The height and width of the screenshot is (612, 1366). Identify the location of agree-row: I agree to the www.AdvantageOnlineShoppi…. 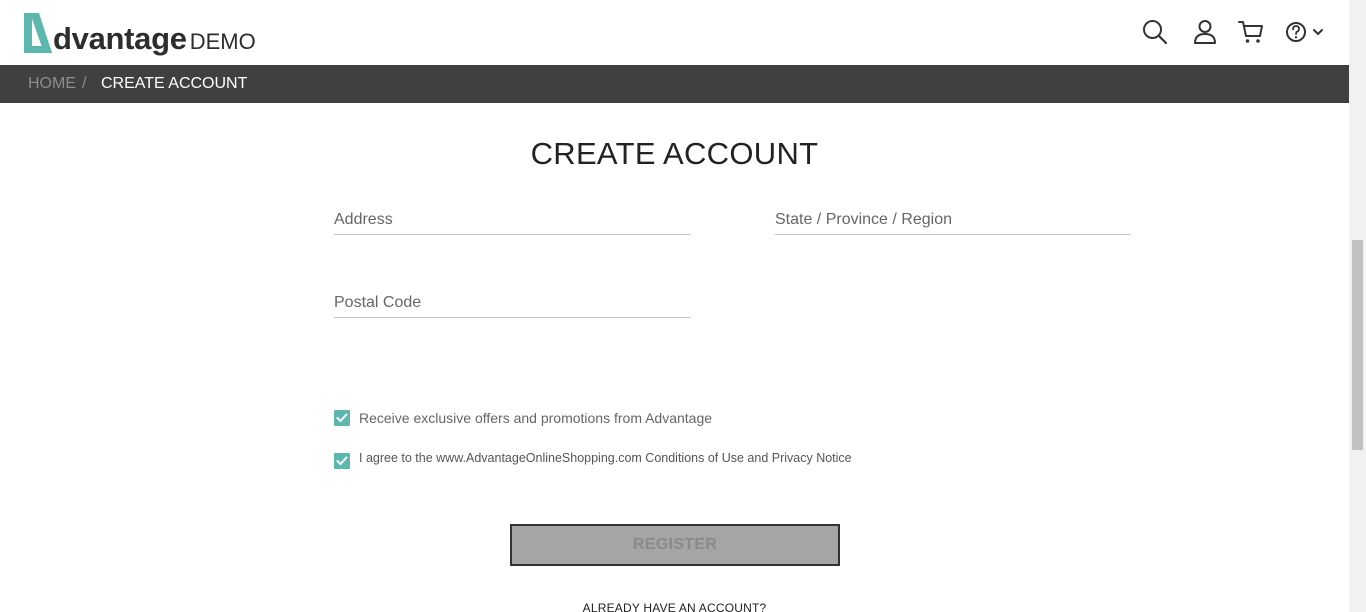
(593, 458).